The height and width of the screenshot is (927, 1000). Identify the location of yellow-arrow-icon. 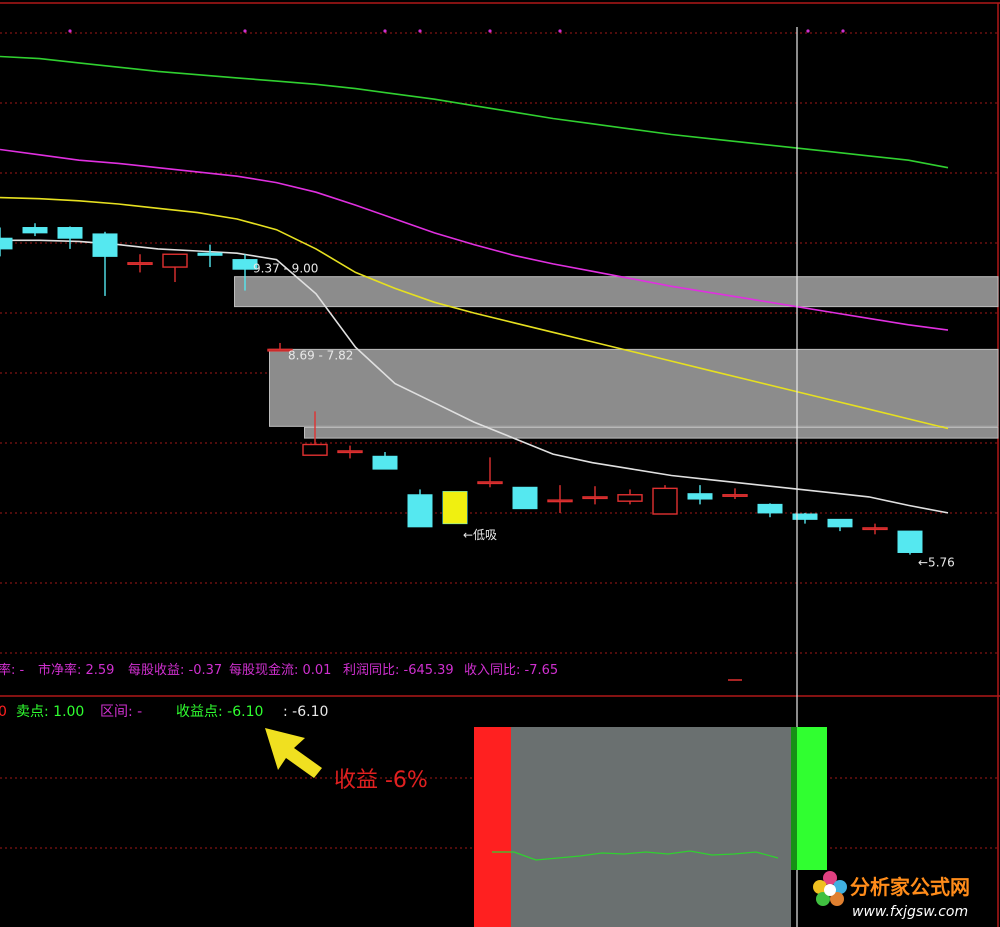
(293, 753).